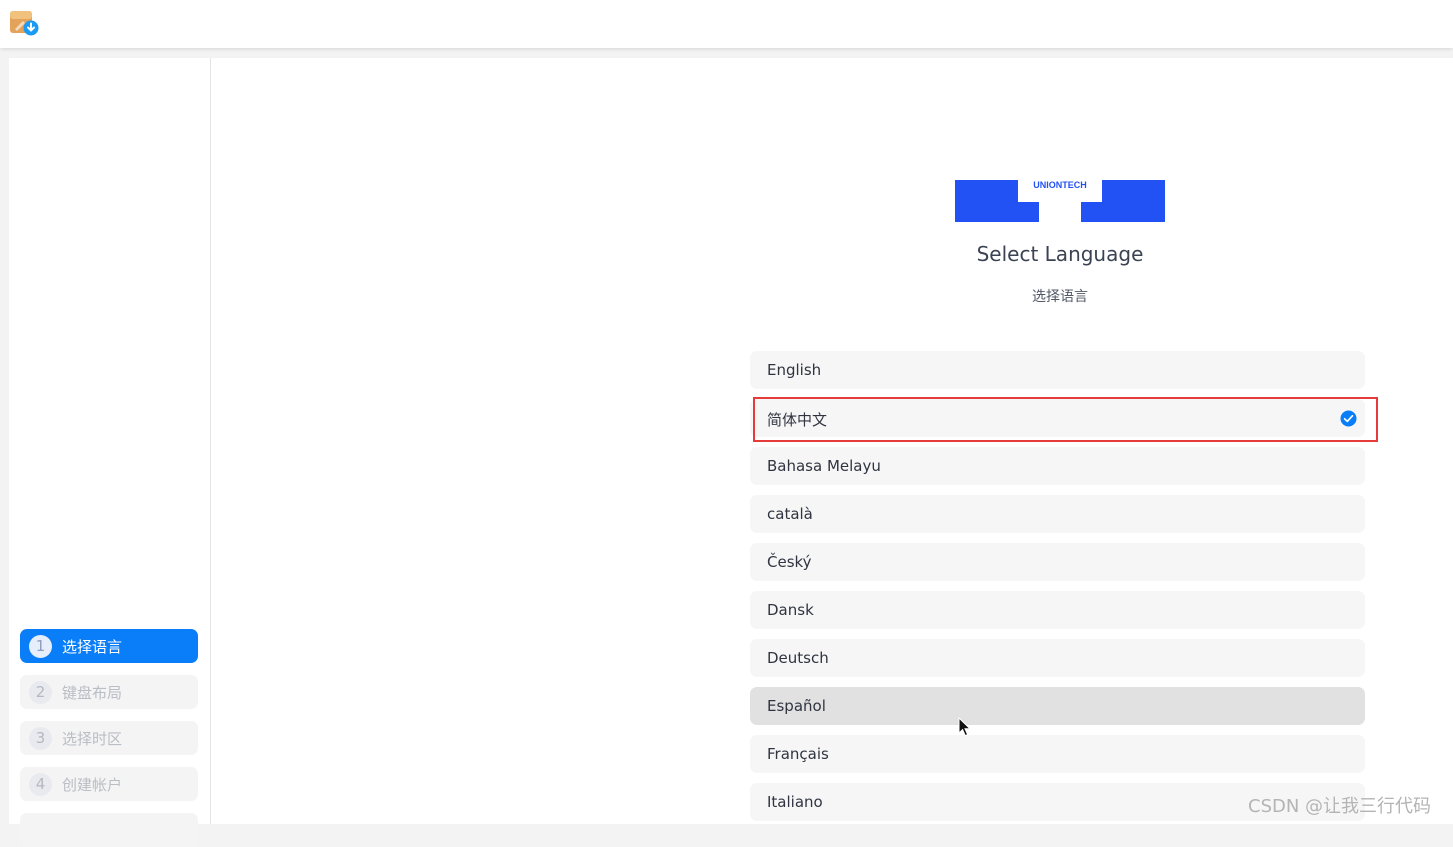 Image resolution: width=1453 pixels, height=847 pixels. What do you see at coordinates (824, 466) in the screenshot?
I see `language-label: Bahasa Melayu` at bounding box center [824, 466].